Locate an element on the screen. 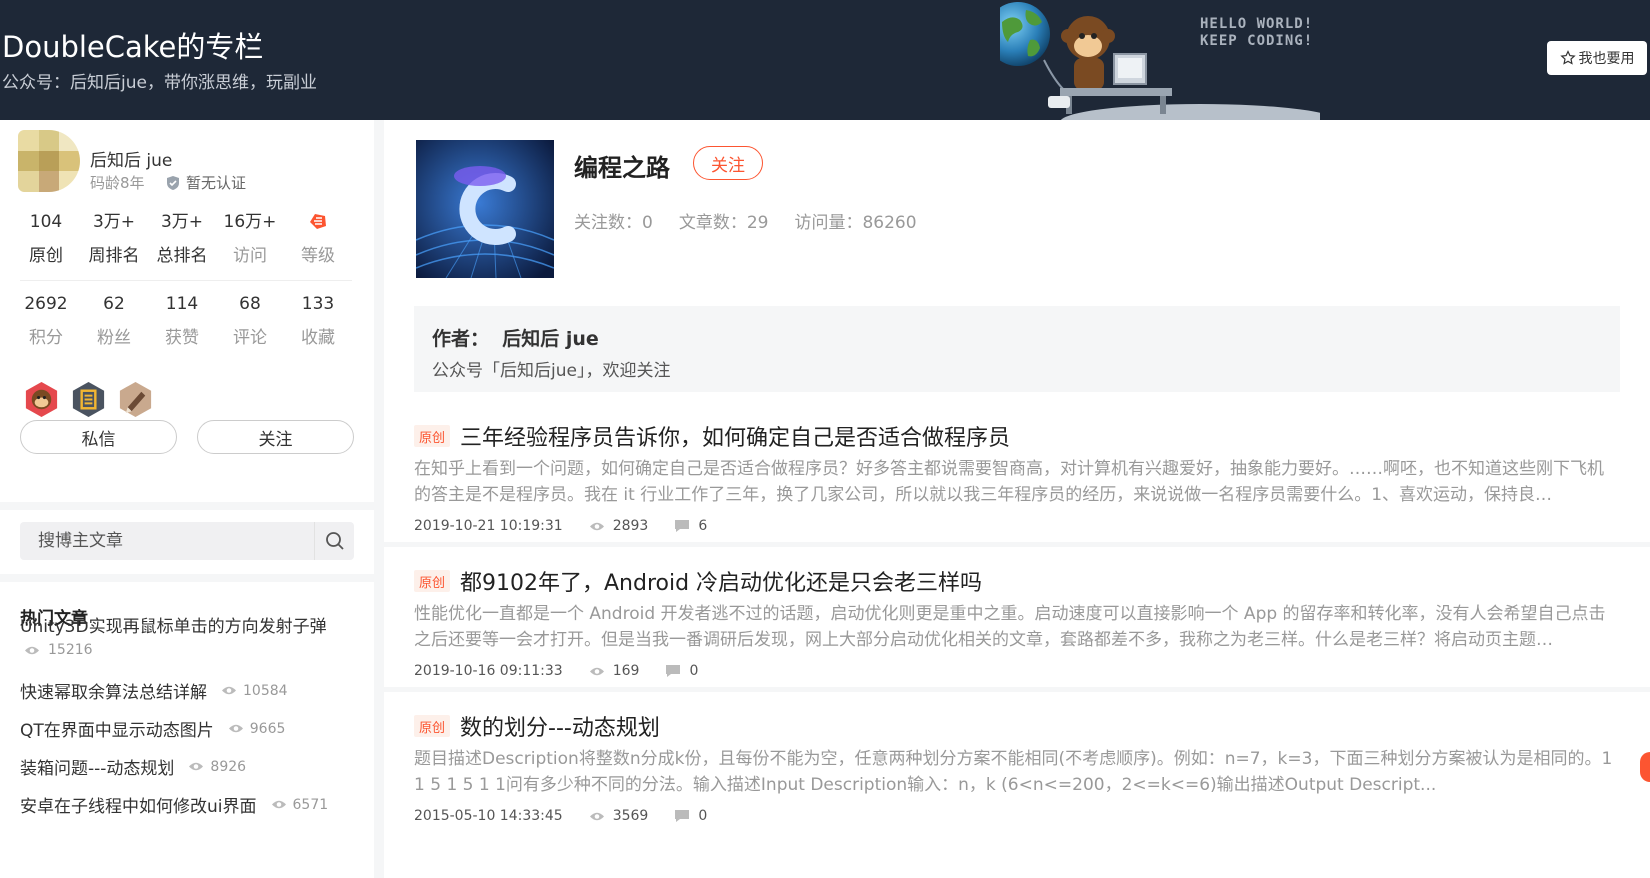  article-title: 三年经验程序员告诉你，如何确定自己是否适合做程序员 is located at coordinates (735, 436).